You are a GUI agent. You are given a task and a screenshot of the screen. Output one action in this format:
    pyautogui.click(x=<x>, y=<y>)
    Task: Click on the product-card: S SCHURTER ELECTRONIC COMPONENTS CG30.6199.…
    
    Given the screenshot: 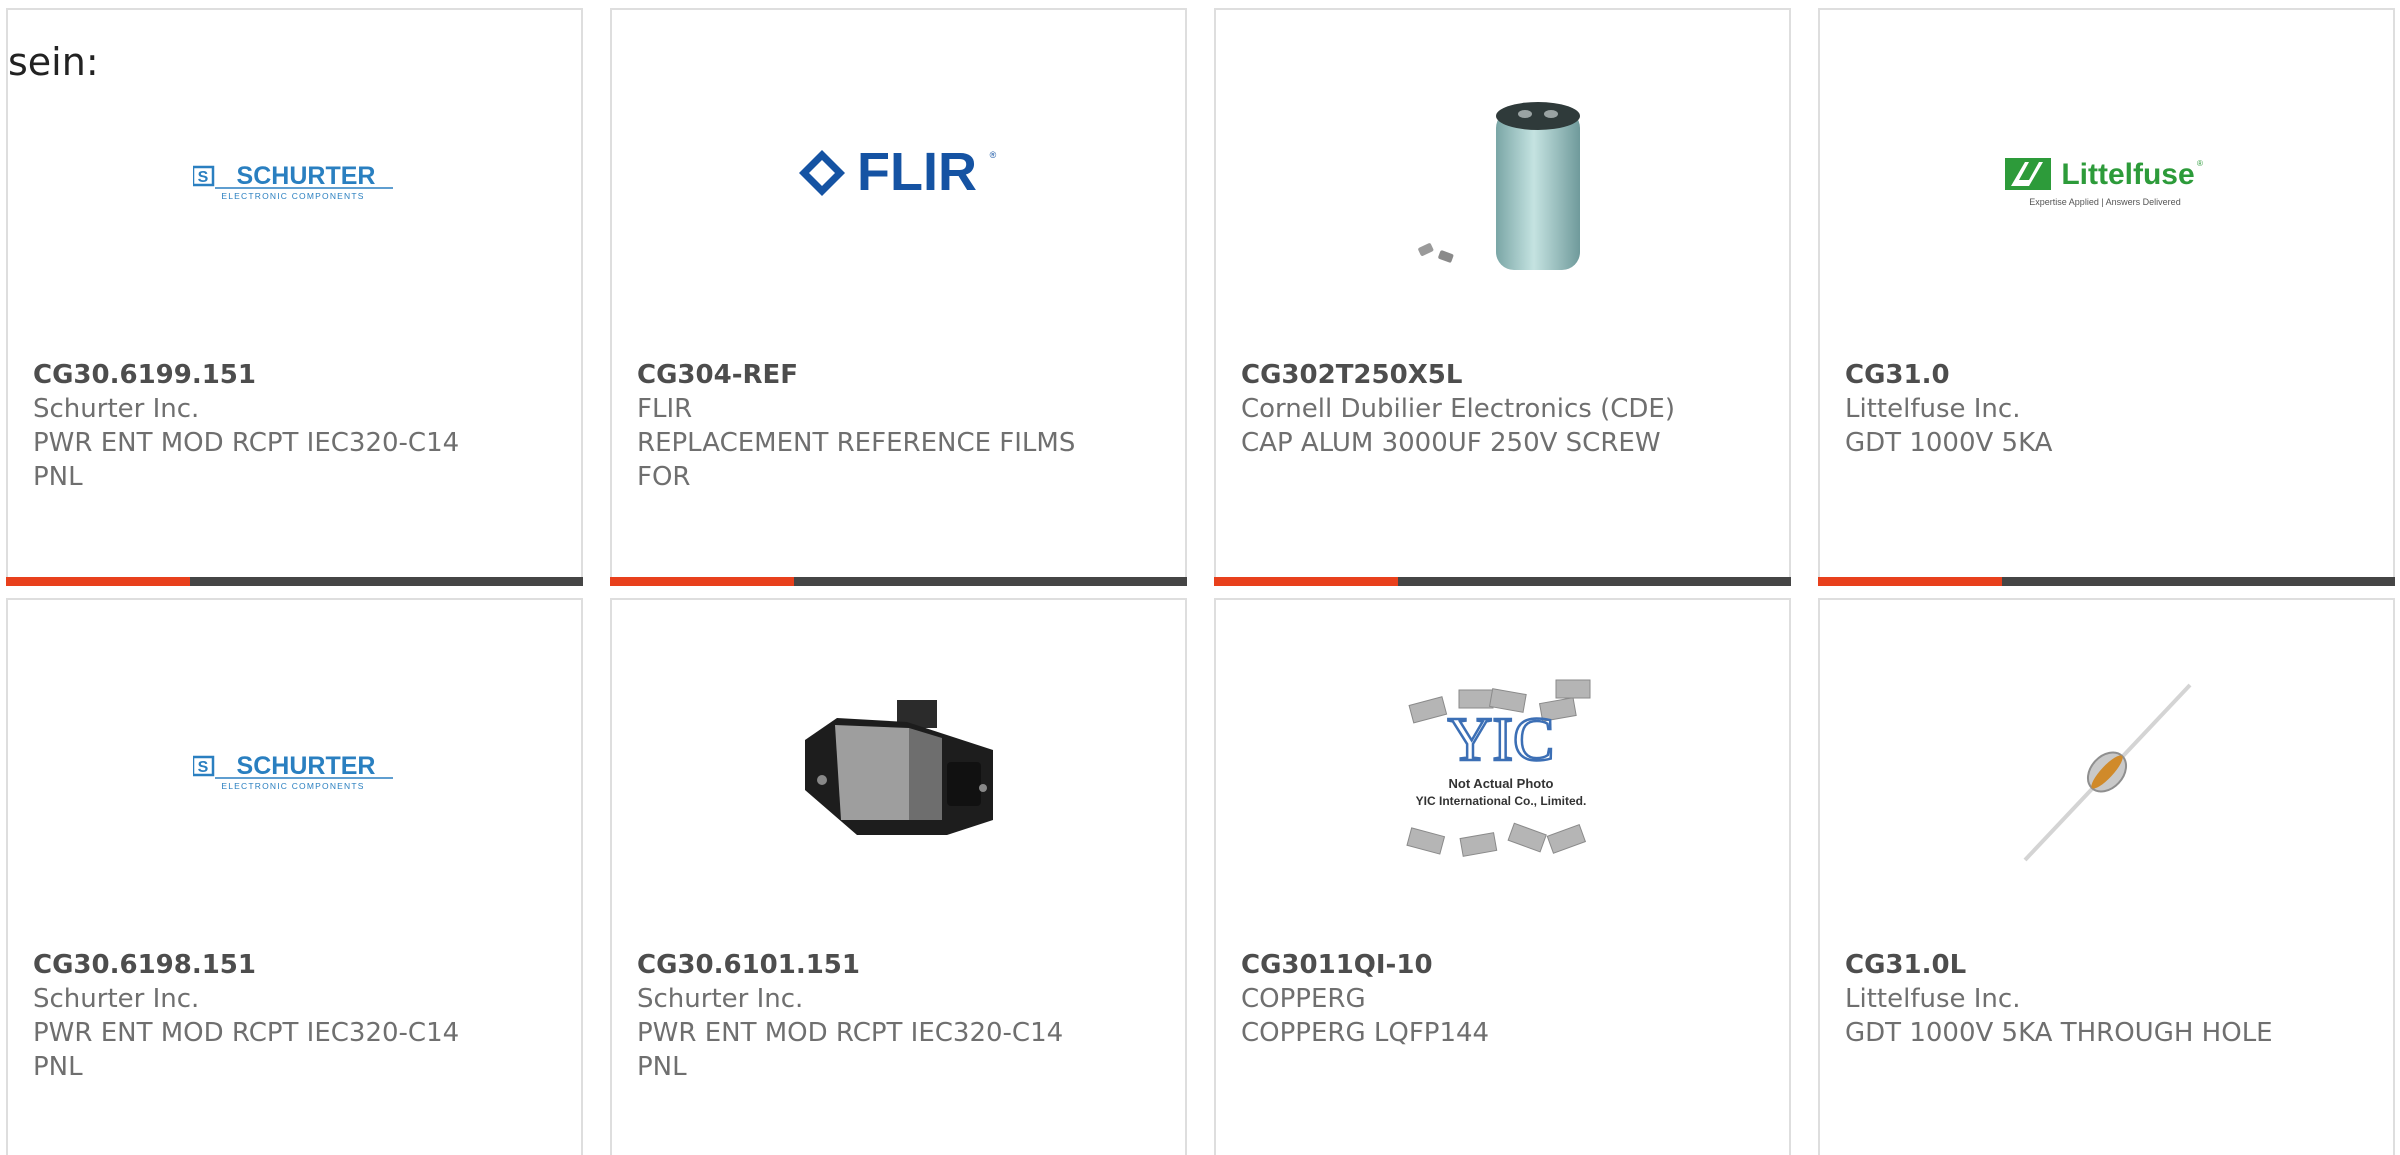 What is the action you would take?
    pyautogui.click(x=294, y=297)
    